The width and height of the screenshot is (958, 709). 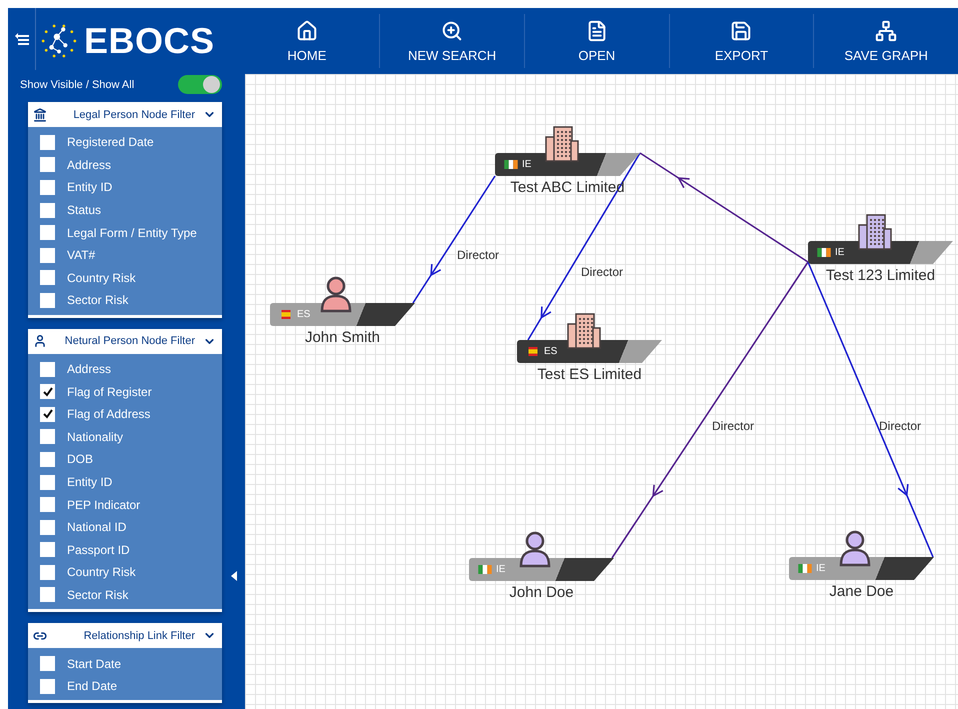 I want to click on node-name: Test ES Limited, so click(x=589, y=374).